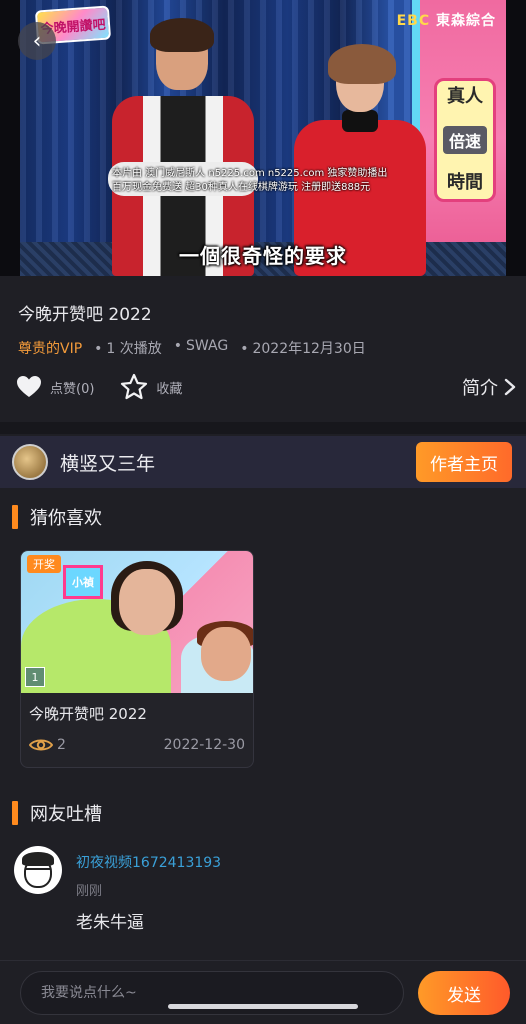 Image resolution: width=526 pixels, height=1024 pixels. What do you see at coordinates (169, 389) in the screenshot?
I see `favorite-label: 收藏` at bounding box center [169, 389].